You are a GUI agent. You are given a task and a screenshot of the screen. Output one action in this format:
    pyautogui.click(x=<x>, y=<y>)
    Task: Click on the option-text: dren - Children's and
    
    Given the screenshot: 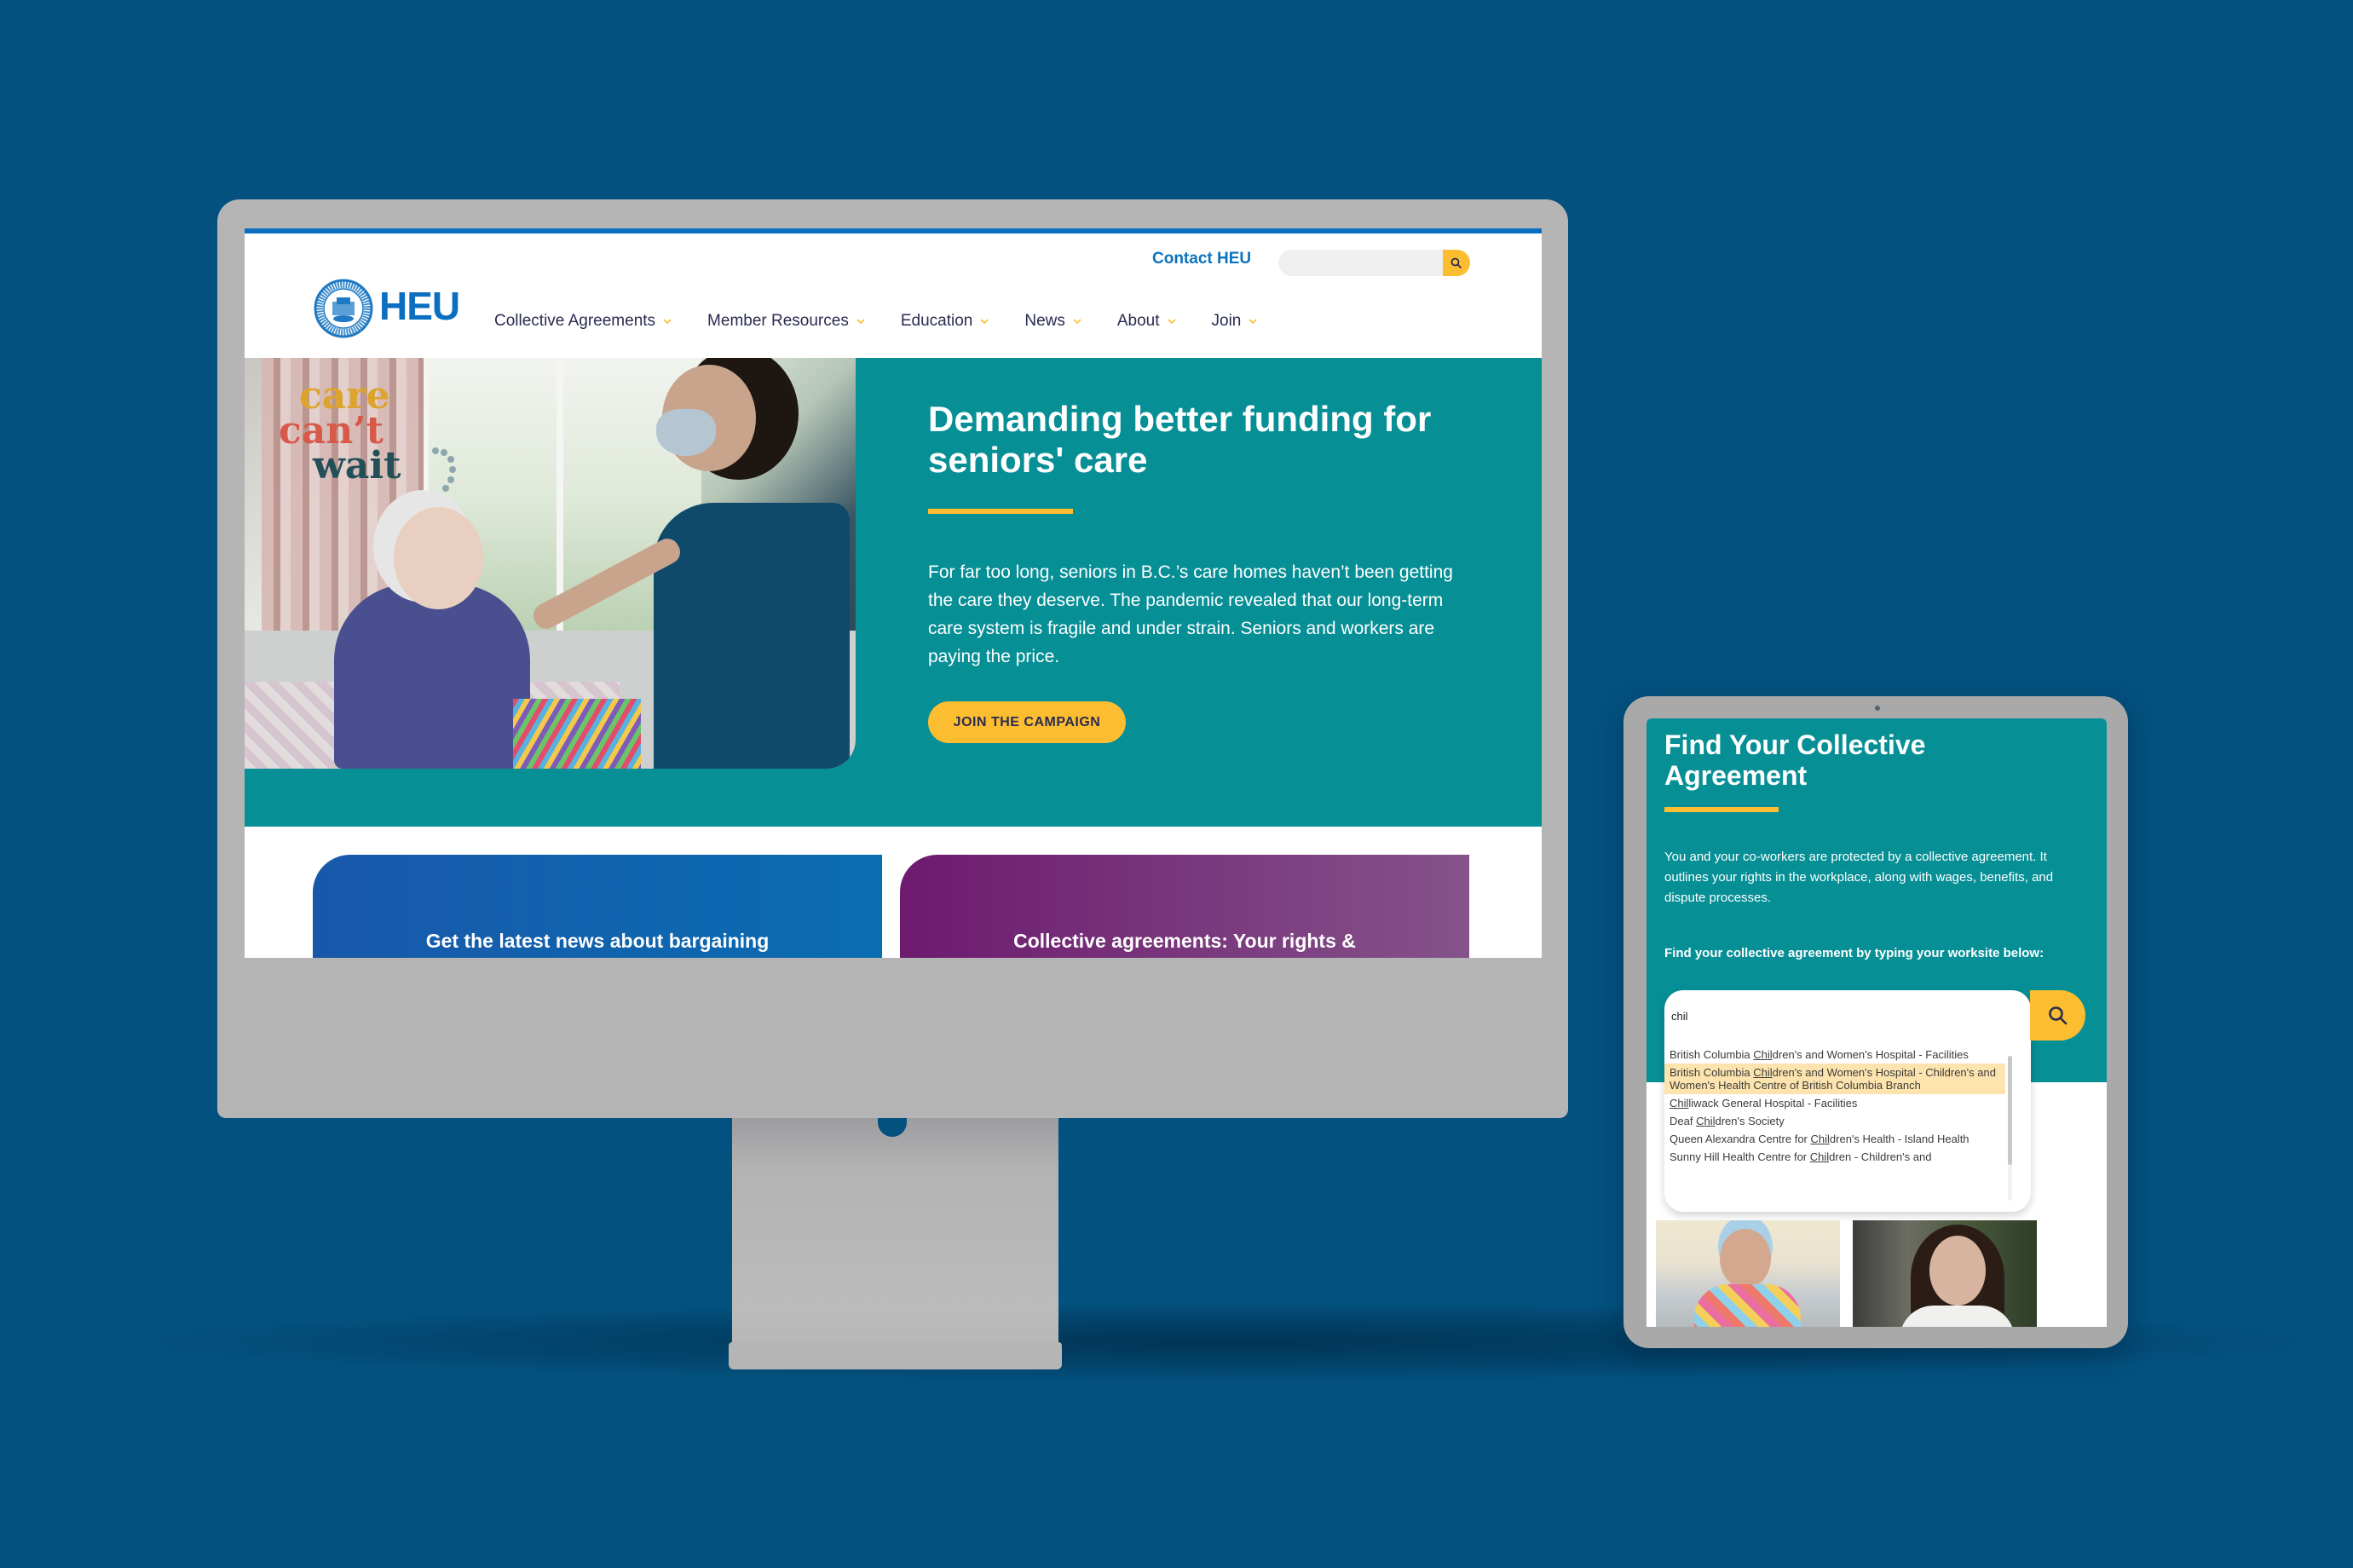 What is the action you would take?
    pyautogui.click(x=1880, y=1156)
    